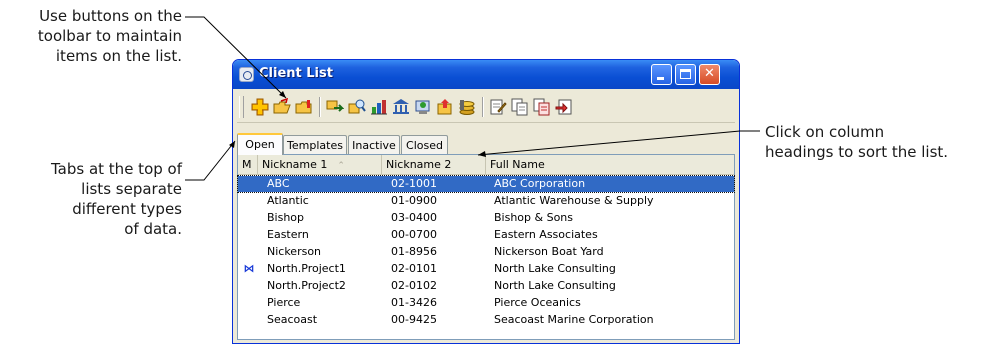  I want to click on nickname-1-cell: Pierce, so click(284, 302).